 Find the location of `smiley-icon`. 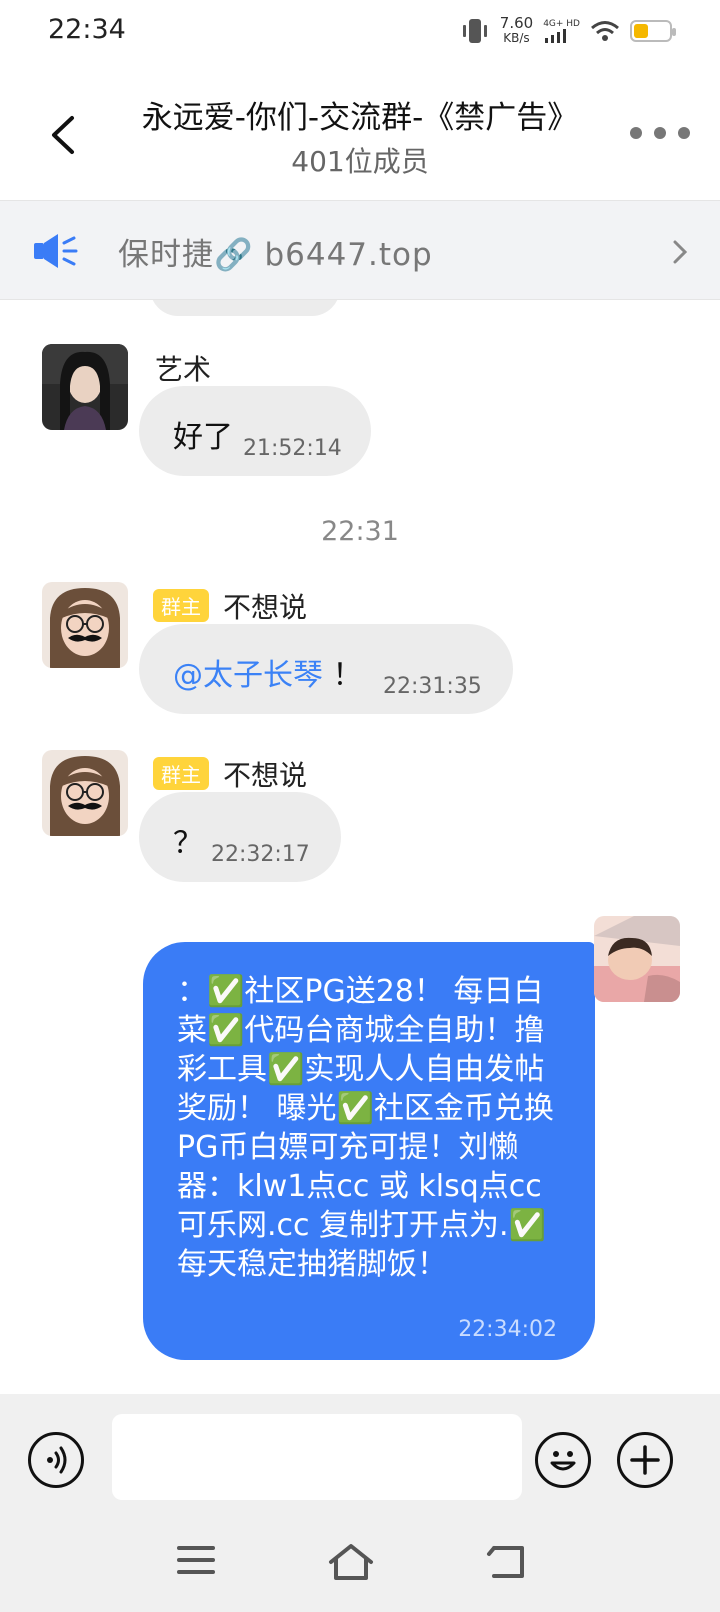

smiley-icon is located at coordinates (563, 1461).